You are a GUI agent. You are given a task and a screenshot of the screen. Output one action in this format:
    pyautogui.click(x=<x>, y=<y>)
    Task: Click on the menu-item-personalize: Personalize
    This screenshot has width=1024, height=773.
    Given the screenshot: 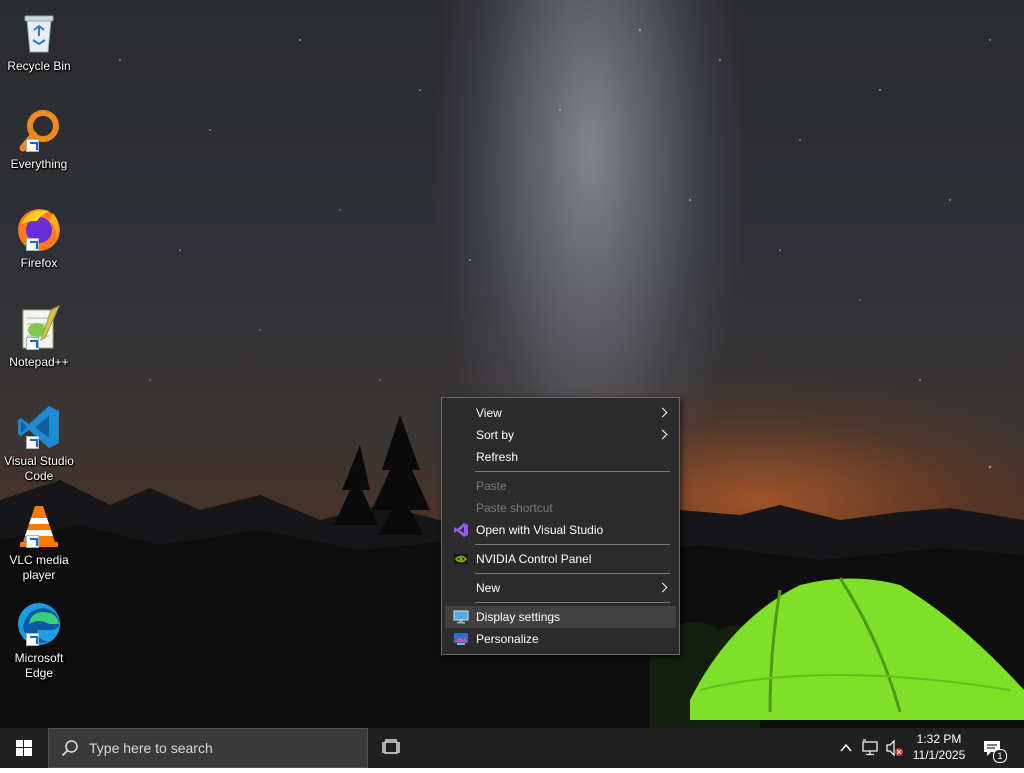 What is the action you would take?
    pyautogui.click(x=560, y=639)
    